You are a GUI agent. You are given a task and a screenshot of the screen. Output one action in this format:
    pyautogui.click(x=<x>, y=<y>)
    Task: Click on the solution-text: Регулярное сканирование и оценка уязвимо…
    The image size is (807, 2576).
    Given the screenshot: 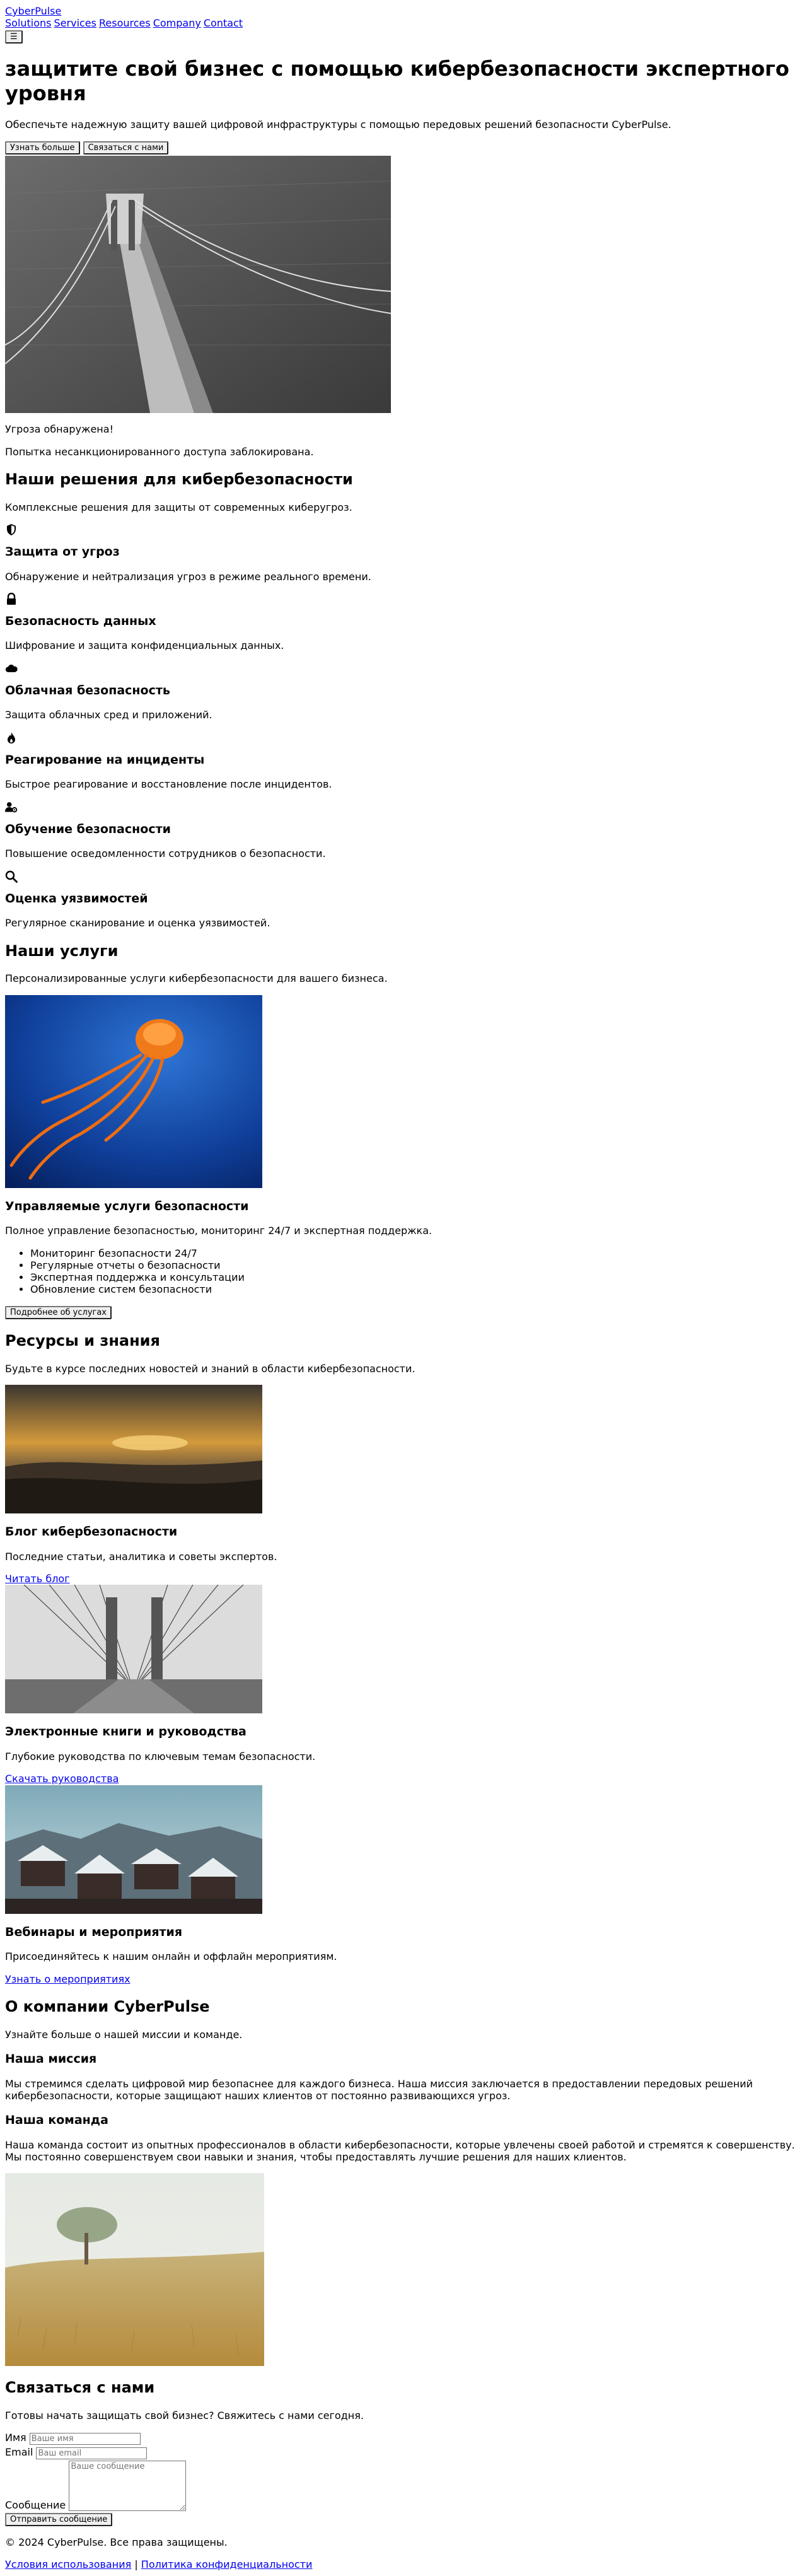 What is the action you would take?
    pyautogui.click(x=137, y=923)
    